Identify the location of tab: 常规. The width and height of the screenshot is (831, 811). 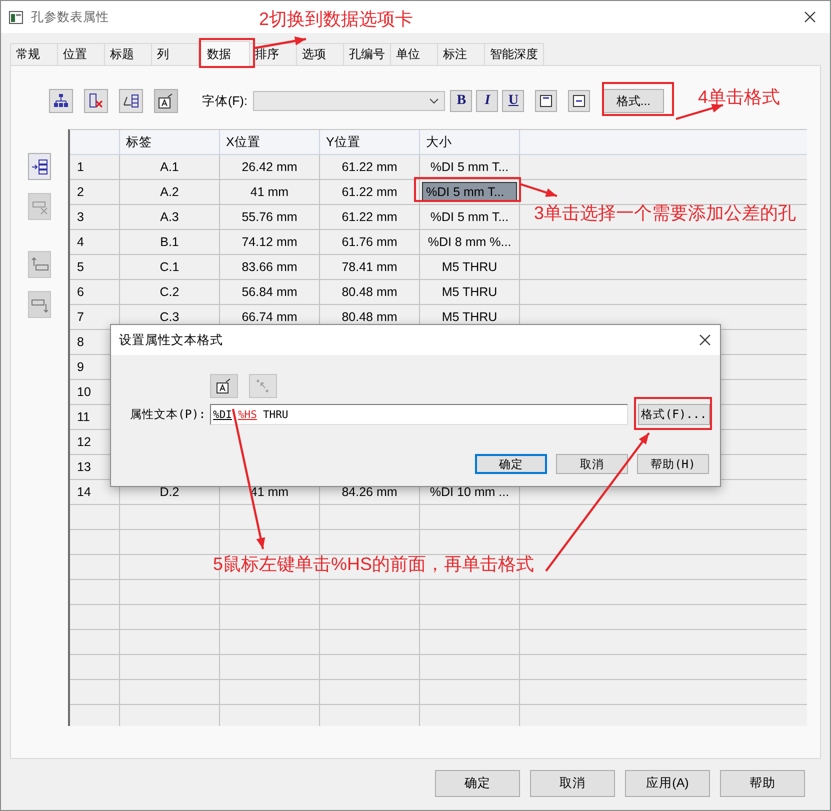
(34, 54).